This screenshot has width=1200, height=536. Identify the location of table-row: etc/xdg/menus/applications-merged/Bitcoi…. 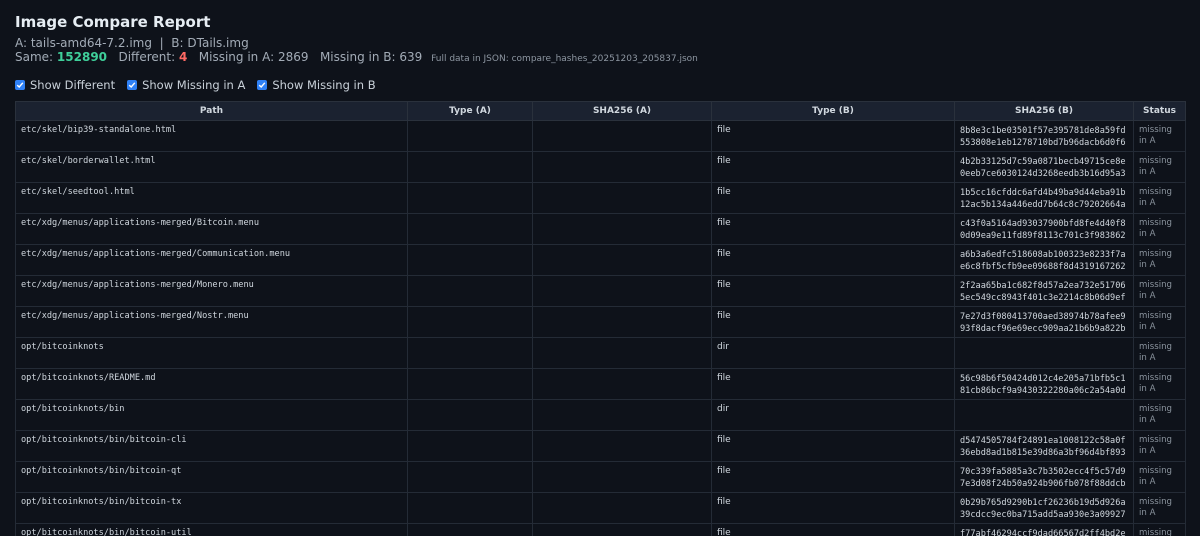
(600, 229).